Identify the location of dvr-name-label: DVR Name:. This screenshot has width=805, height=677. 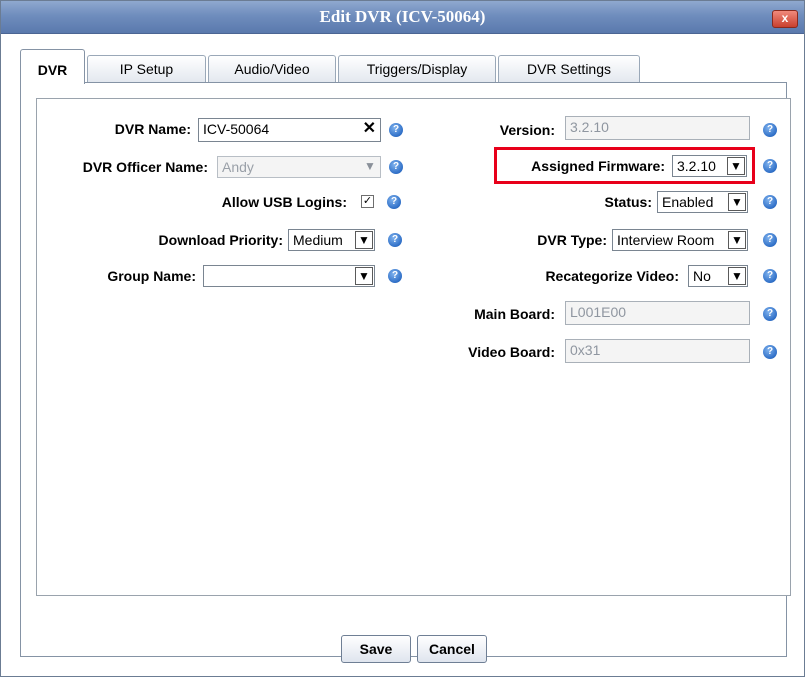
(152, 129).